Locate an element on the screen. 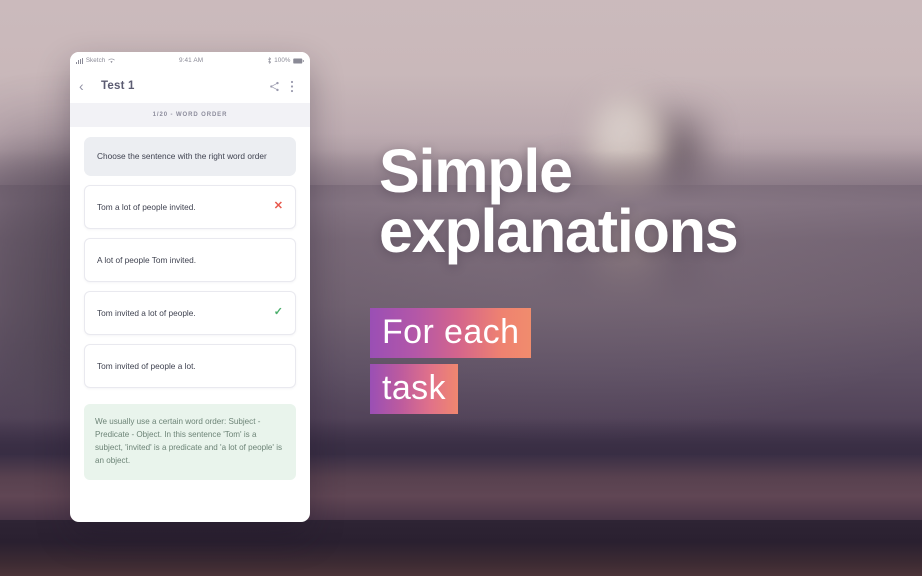  option-row: Tom invited a lot of people. ✓ is located at coordinates (190, 312).